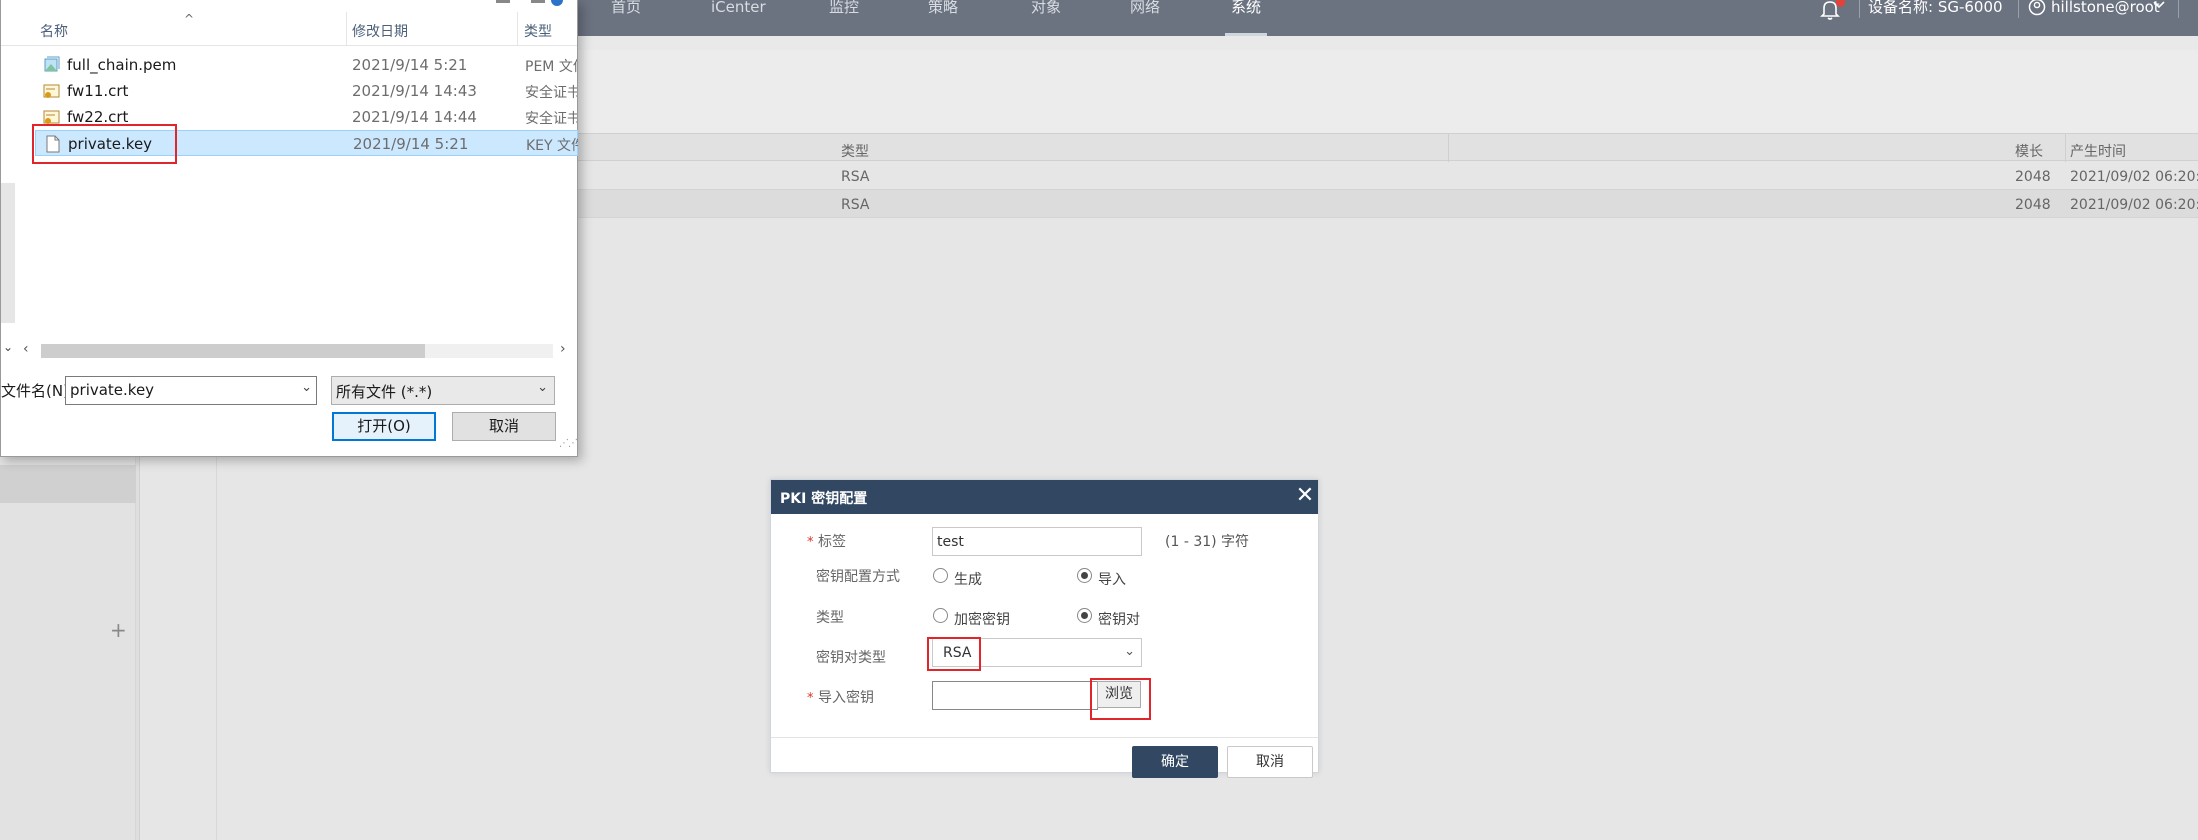 The image size is (2198, 840). What do you see at coordinates (414, 117) in the screenshot?
I see `file-date: 2021/9/14 14:44` at bounding box center [414, 117].